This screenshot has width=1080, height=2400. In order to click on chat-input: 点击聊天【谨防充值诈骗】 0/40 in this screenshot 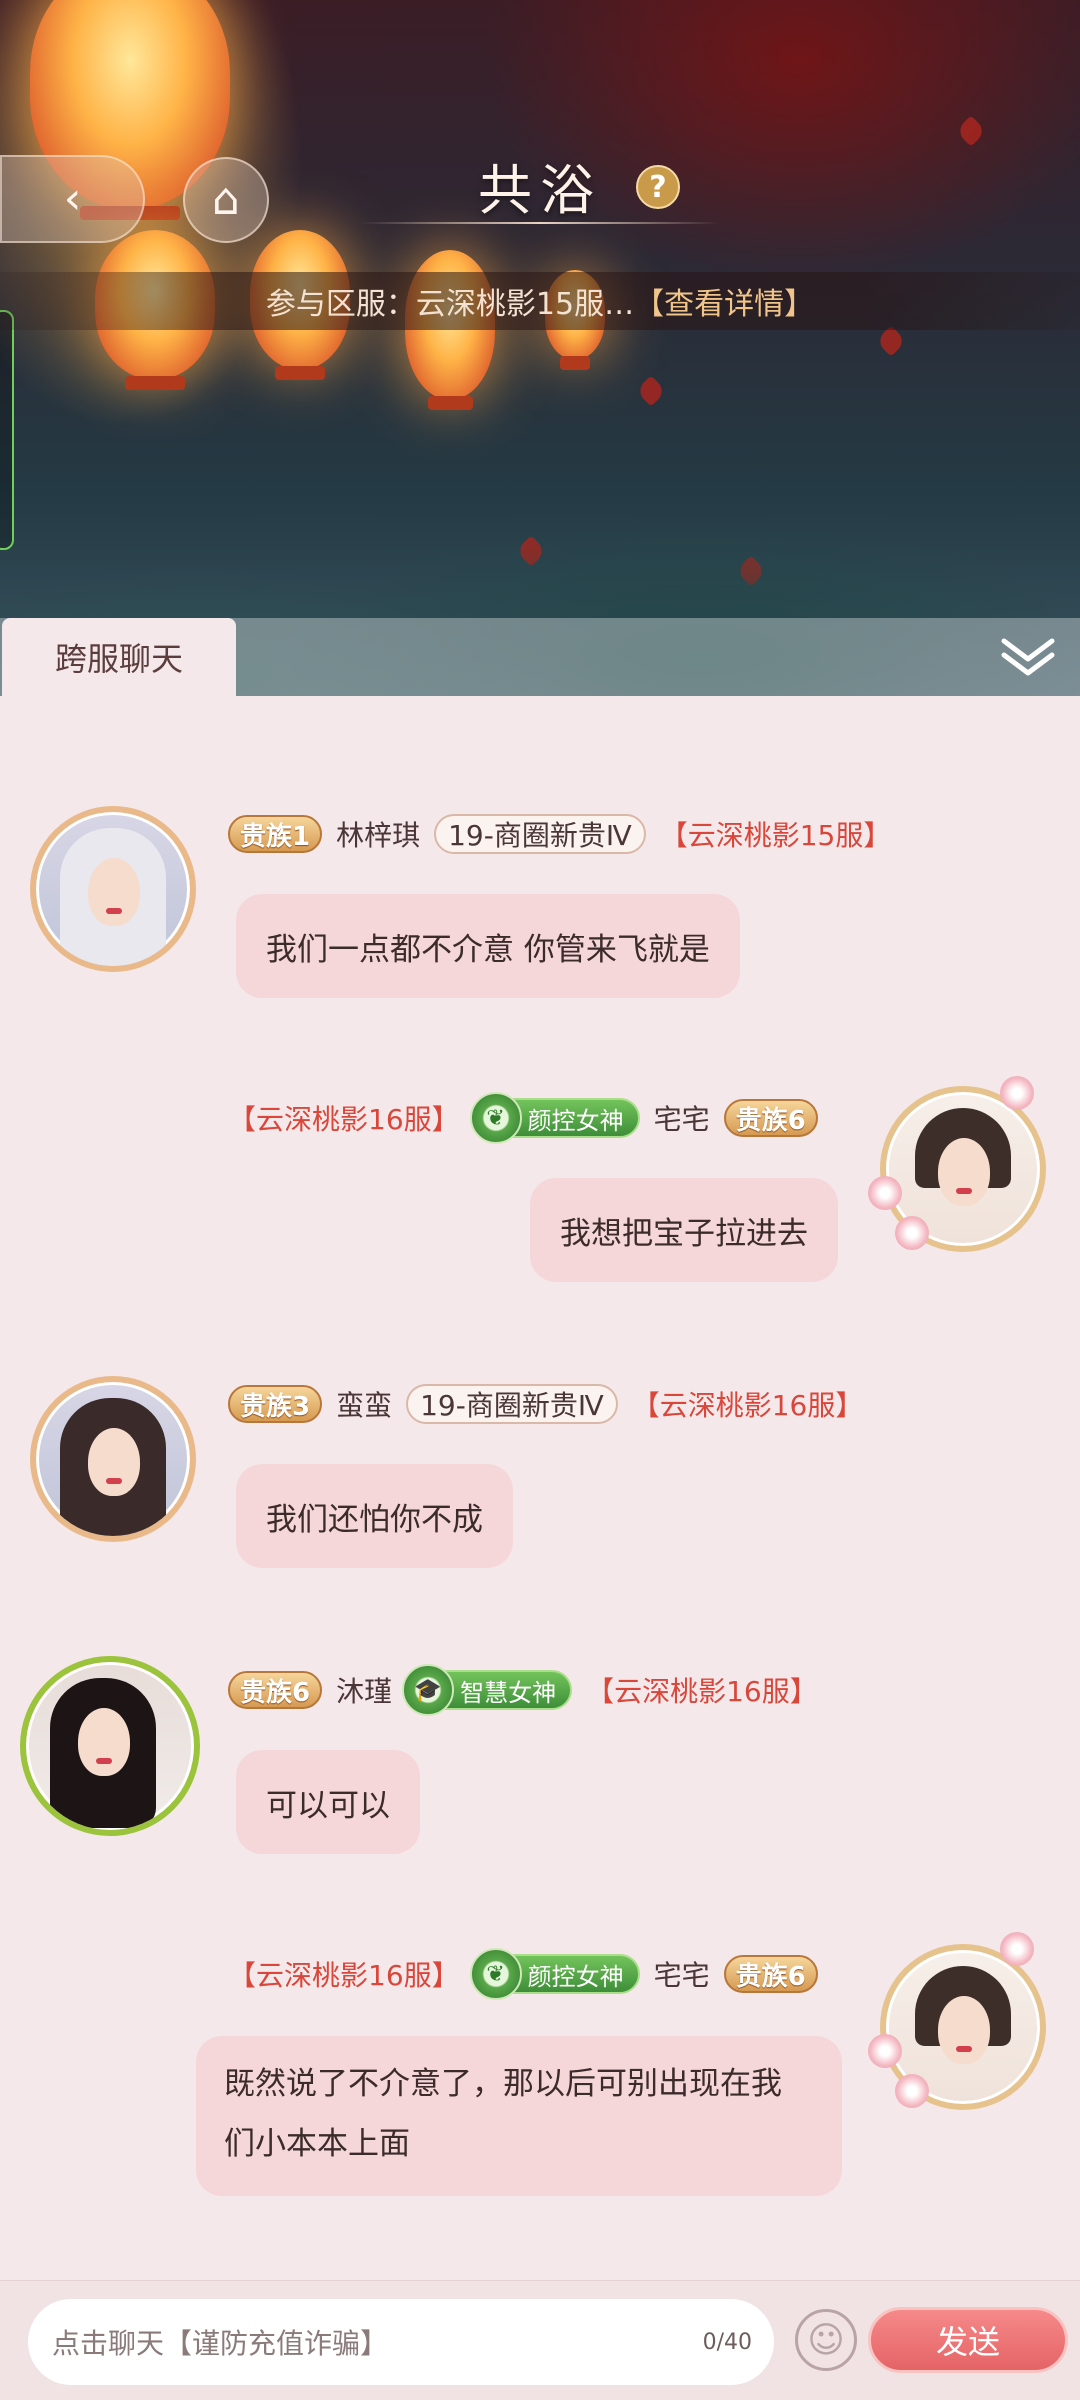, I will do `click(401, 2342)`.